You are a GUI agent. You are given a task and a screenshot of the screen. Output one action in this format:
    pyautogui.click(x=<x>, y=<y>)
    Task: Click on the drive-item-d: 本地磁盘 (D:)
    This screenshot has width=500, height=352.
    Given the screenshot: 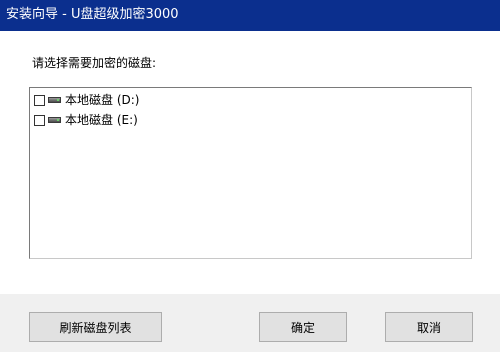 What is the action you would take?
    pyautogui.click(x=86, y=100)
    